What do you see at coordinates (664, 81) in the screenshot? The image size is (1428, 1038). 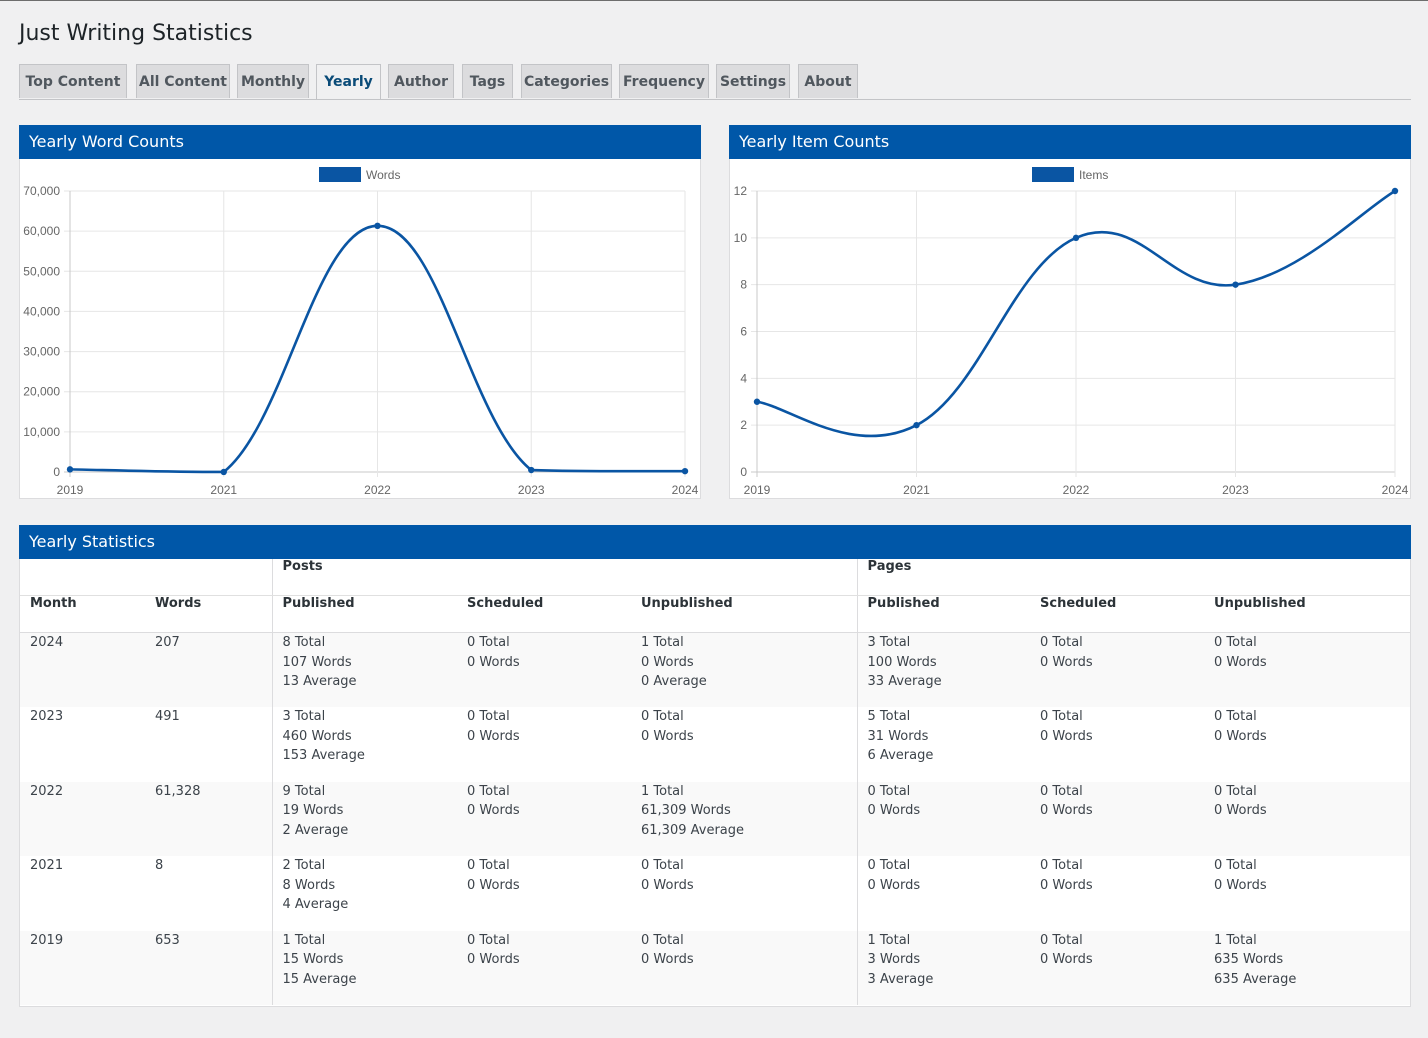 I see `tab-frequency: Frequency` at bounding box center [664, 81].